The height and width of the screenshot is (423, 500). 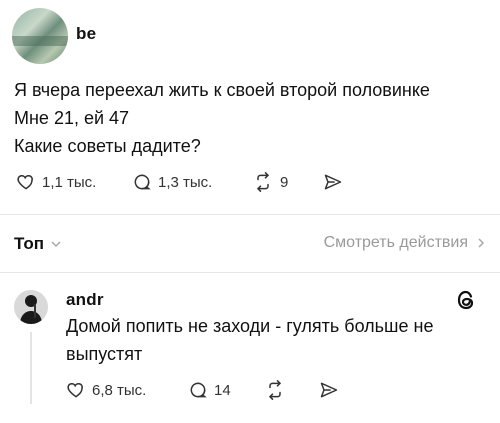 What do you see at coordinates (481, 243) in the screenshot?
I see `chevron-right-icon` at bounding box center [481, 243].